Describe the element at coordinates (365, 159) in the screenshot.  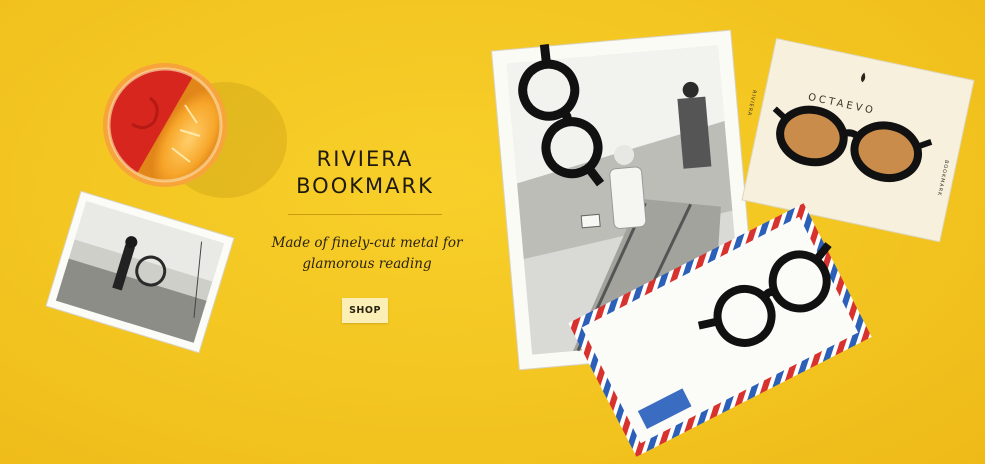
I see `title-line-1: RIVIERA` at that location.